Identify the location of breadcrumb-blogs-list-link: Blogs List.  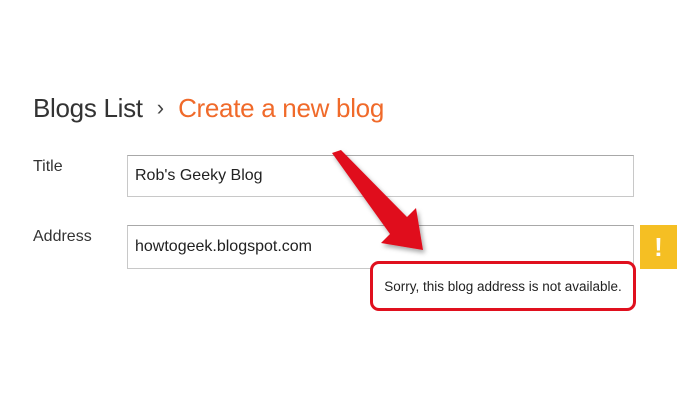
(88, 108).